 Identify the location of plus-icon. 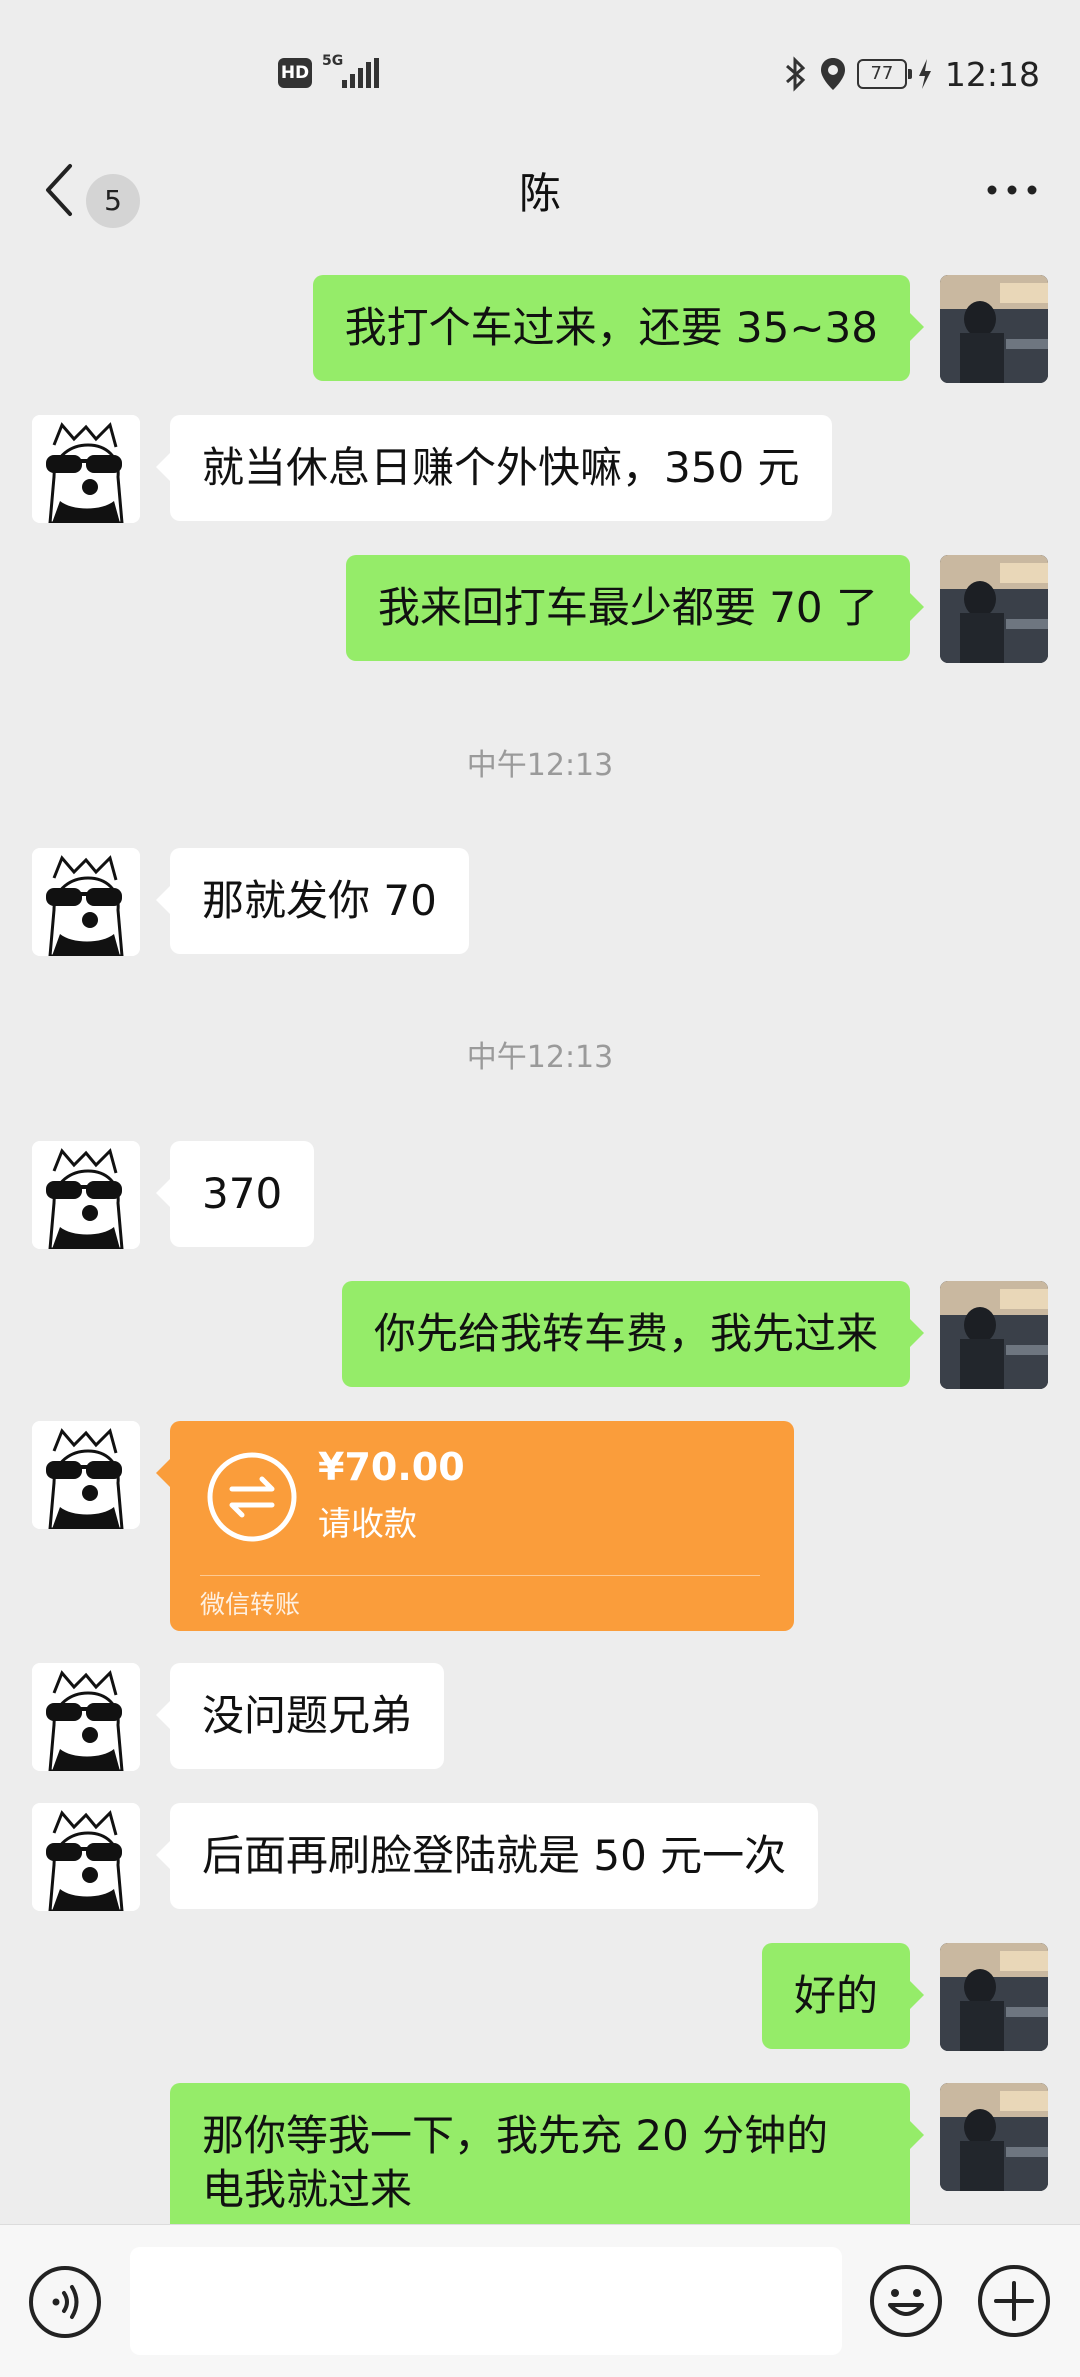
(1014, 2301).